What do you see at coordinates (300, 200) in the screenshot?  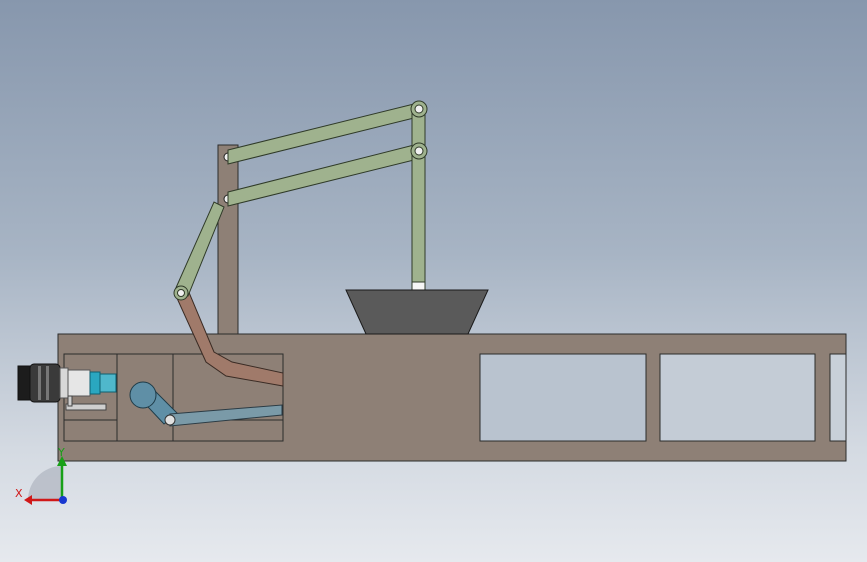 I see `green-linkages` at bounding box center [300, 200].